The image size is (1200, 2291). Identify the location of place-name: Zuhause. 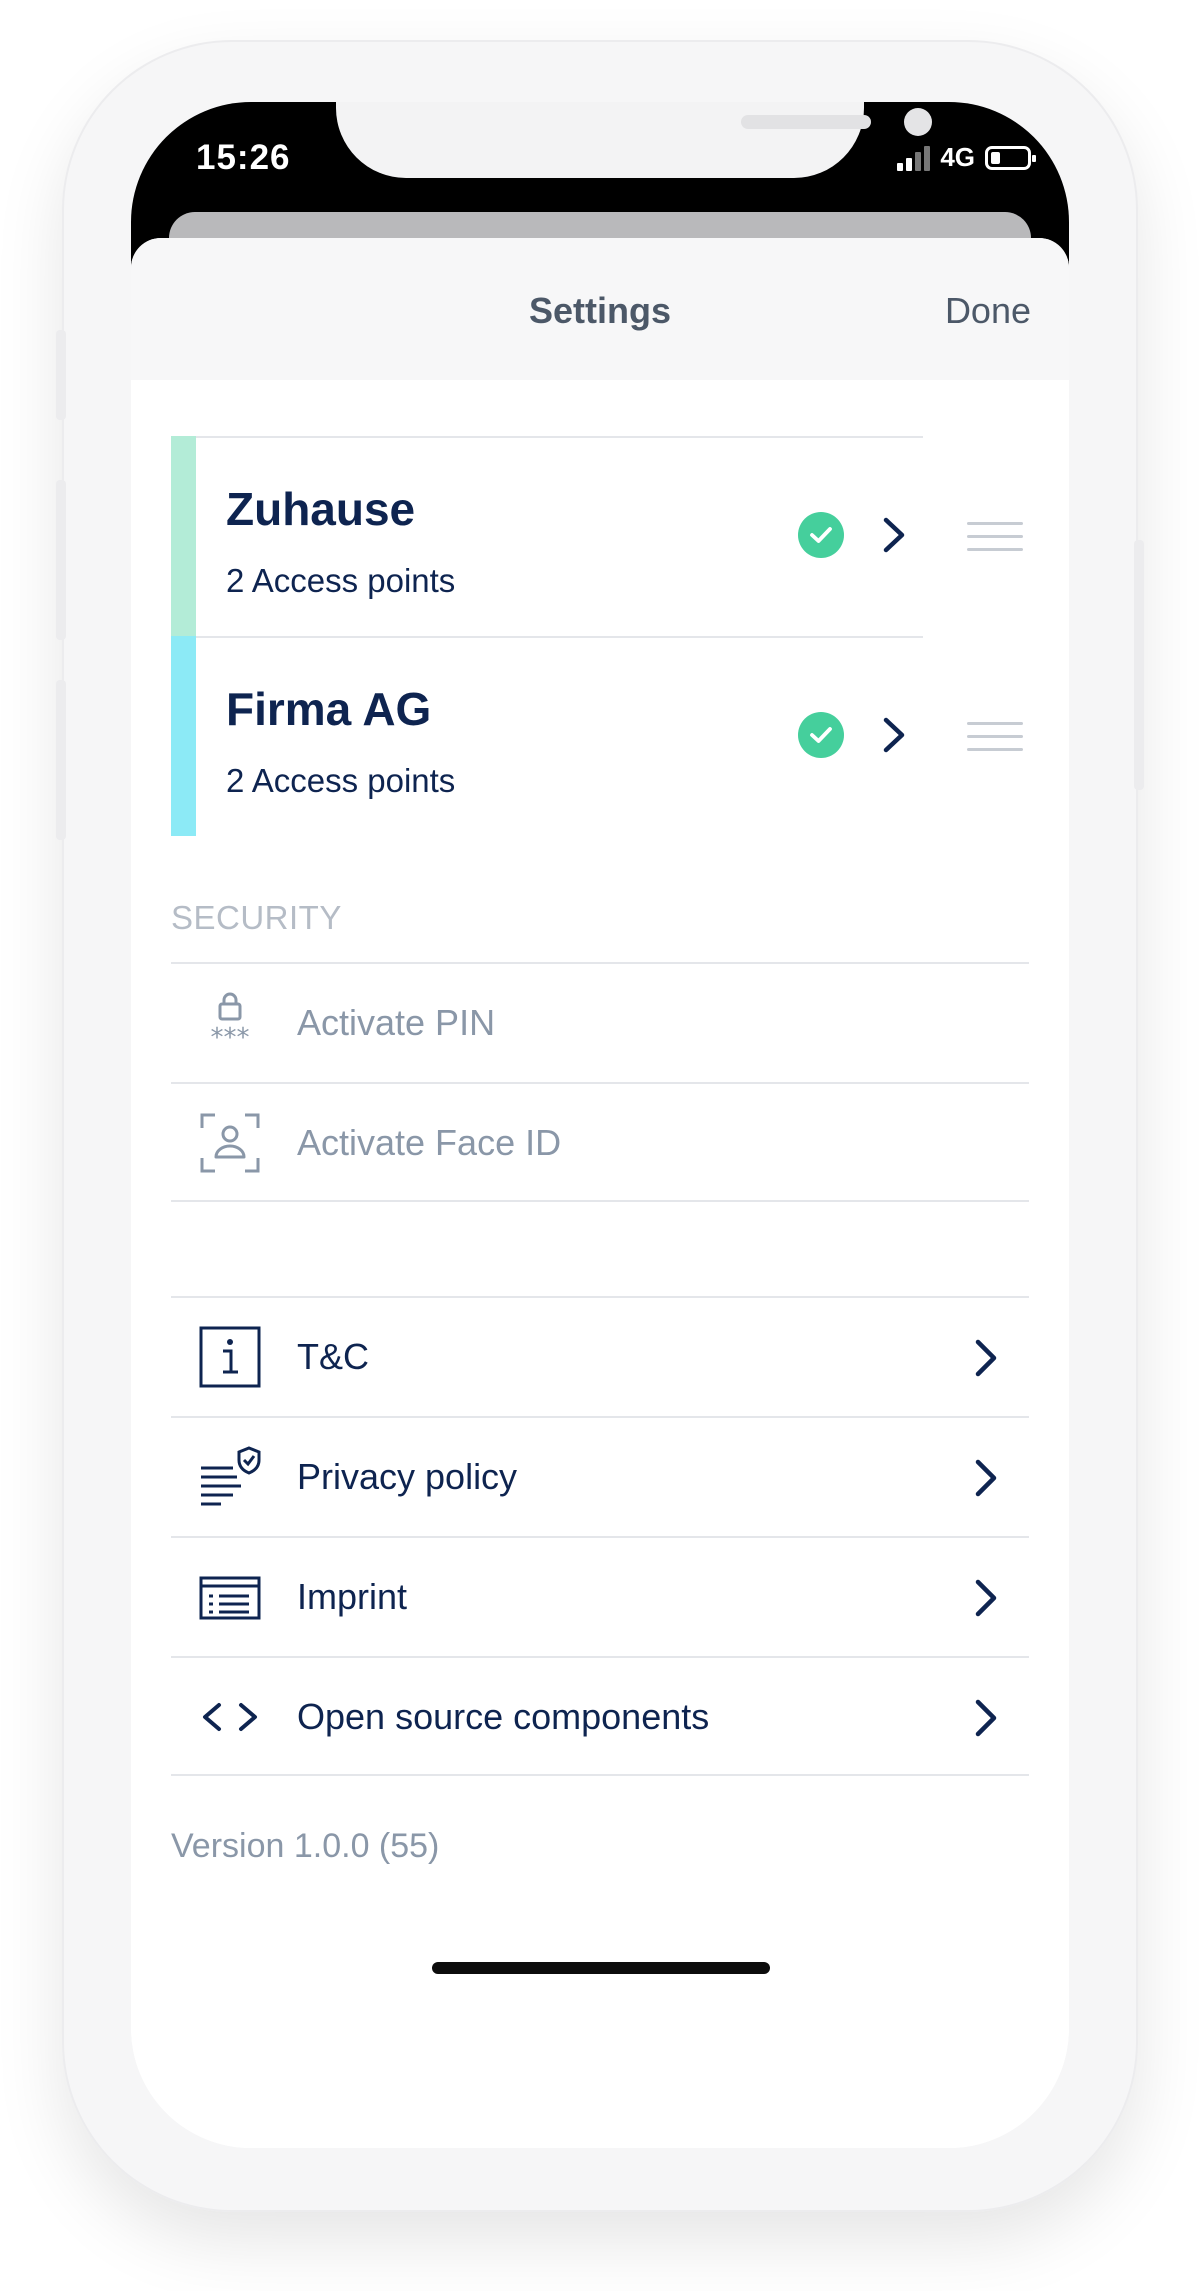
(321, 509).